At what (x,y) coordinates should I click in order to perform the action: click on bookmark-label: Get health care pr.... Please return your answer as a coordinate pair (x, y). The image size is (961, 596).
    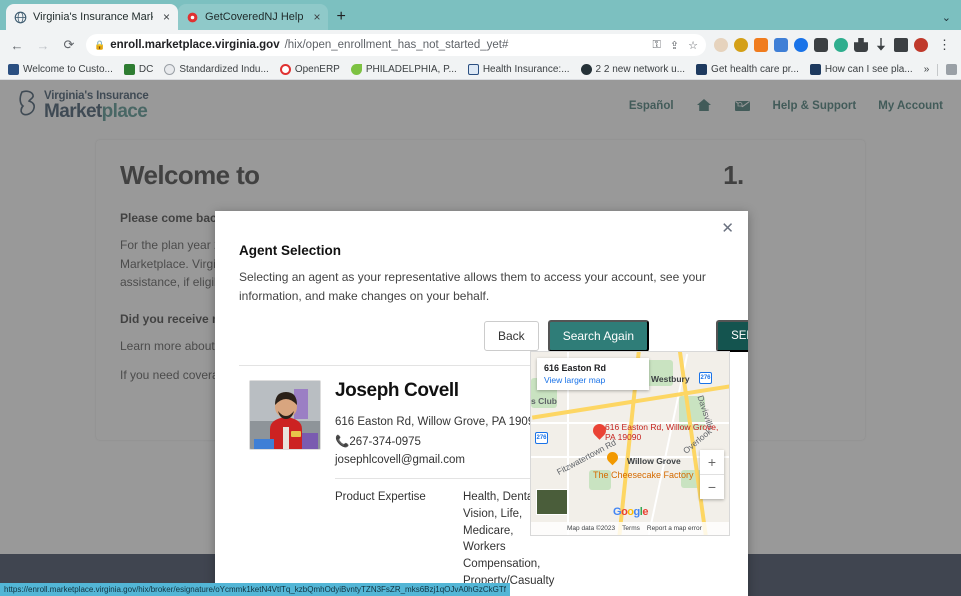
    Looking at the image, I should click on (755, 69).